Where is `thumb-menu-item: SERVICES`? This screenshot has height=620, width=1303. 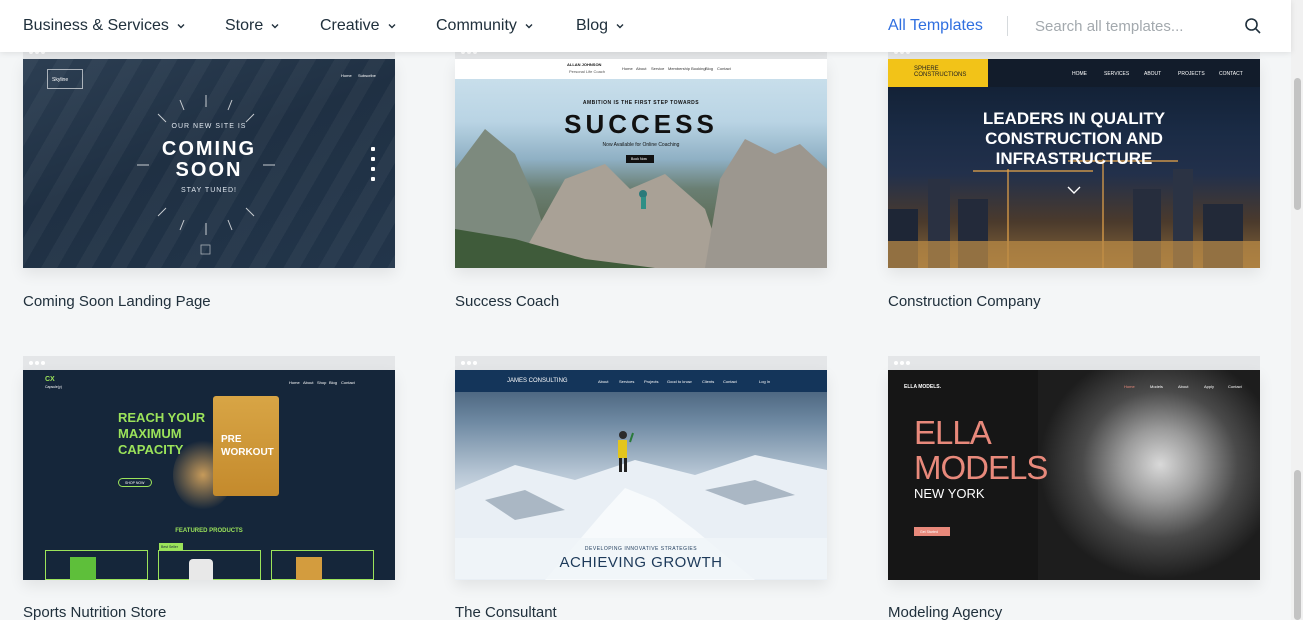 thumb-menu-item: SERVICES is located at coordinates (1117, 74).